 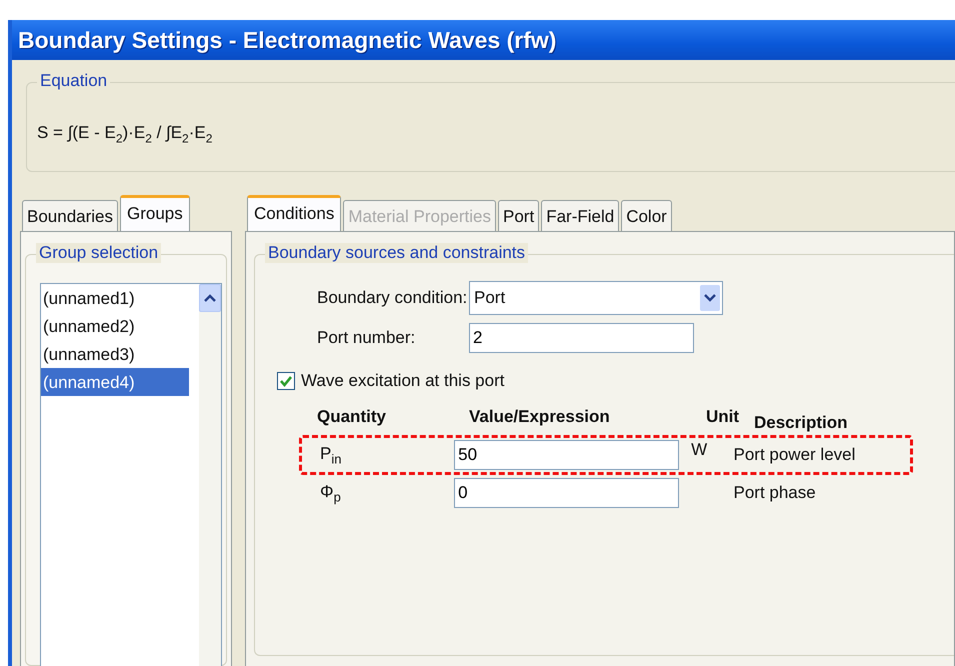 I want to click on group-legend: Equation, so click(x=73, y=81).